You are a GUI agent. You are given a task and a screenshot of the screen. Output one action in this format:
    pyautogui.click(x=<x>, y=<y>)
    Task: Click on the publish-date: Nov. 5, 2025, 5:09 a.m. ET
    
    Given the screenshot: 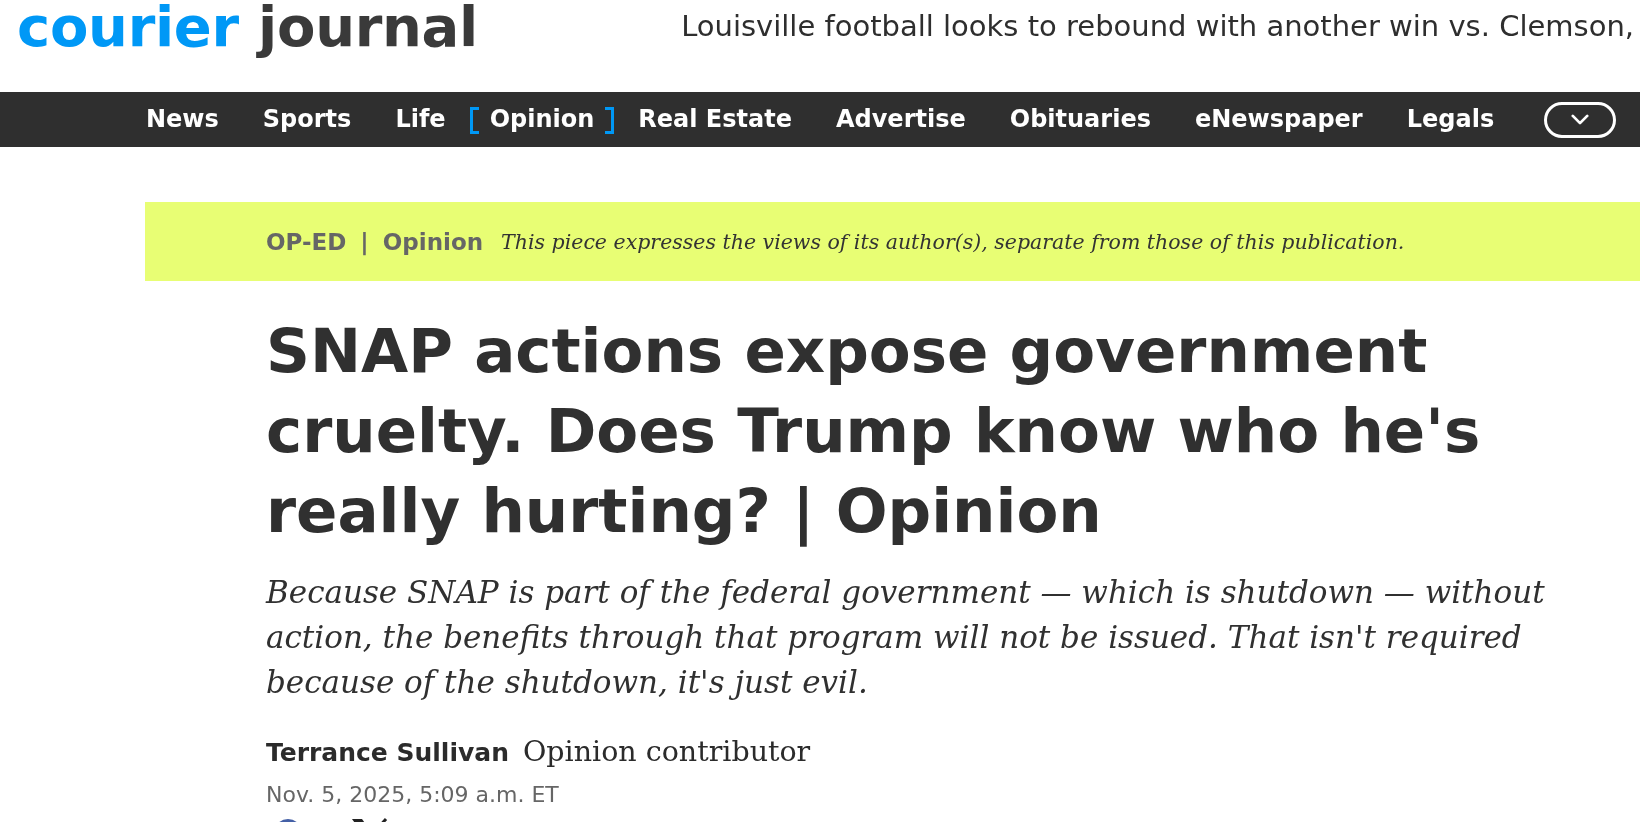 What is the action you would take?
    pyautogui.click(x=412, y=795)
    